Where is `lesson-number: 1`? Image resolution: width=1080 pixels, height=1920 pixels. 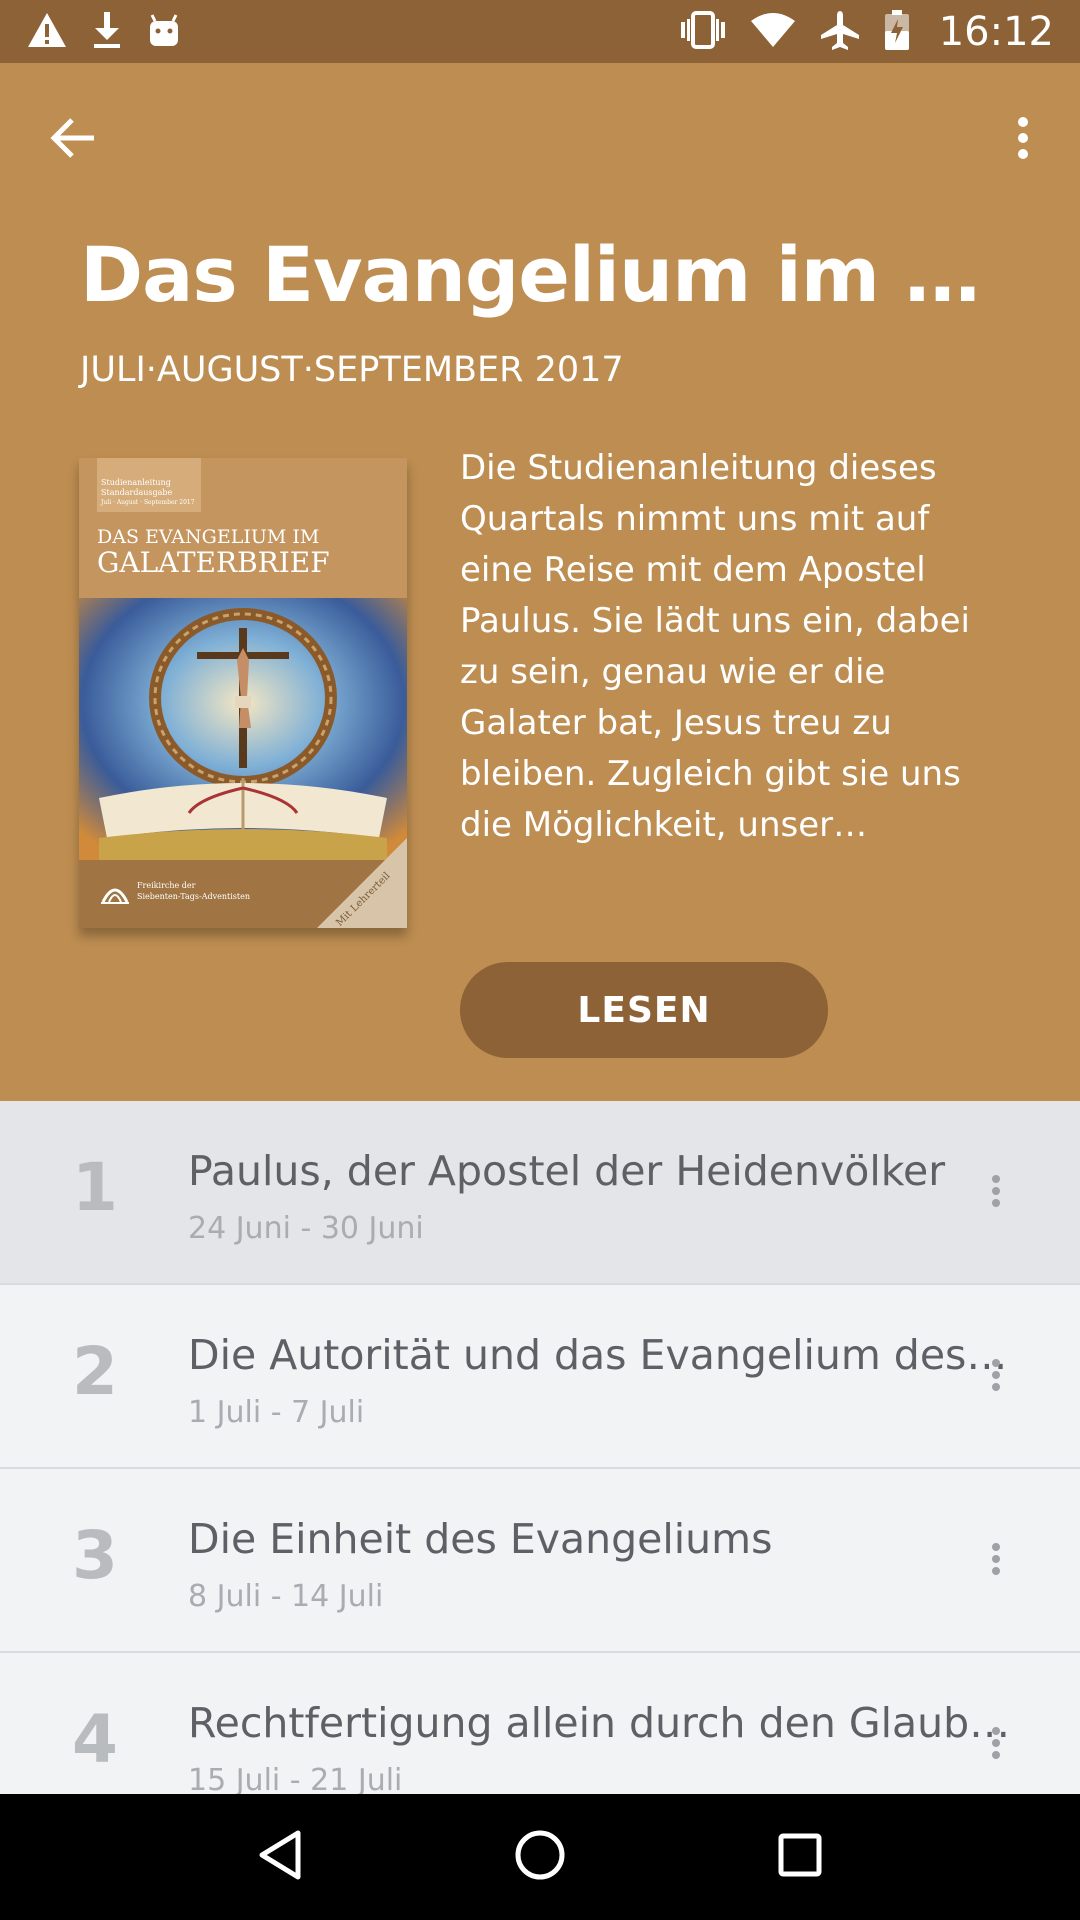
lesson-number: 1 is located at coordinates (95, 1187).